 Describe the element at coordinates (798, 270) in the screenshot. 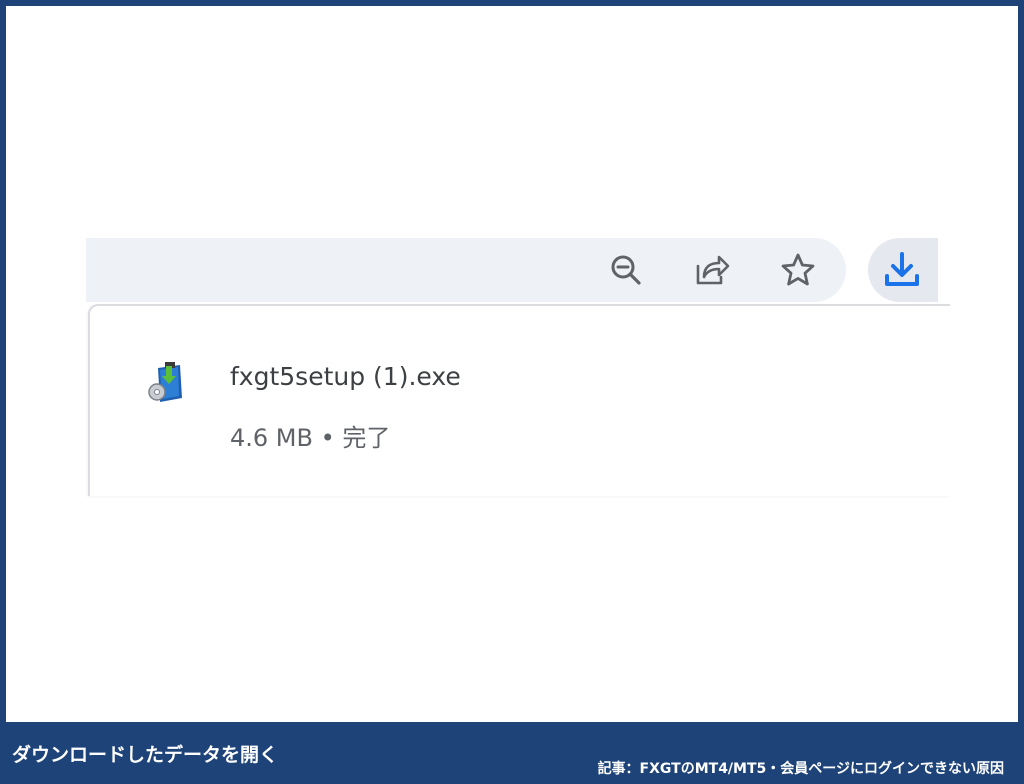

I see `star-icon` at that location.